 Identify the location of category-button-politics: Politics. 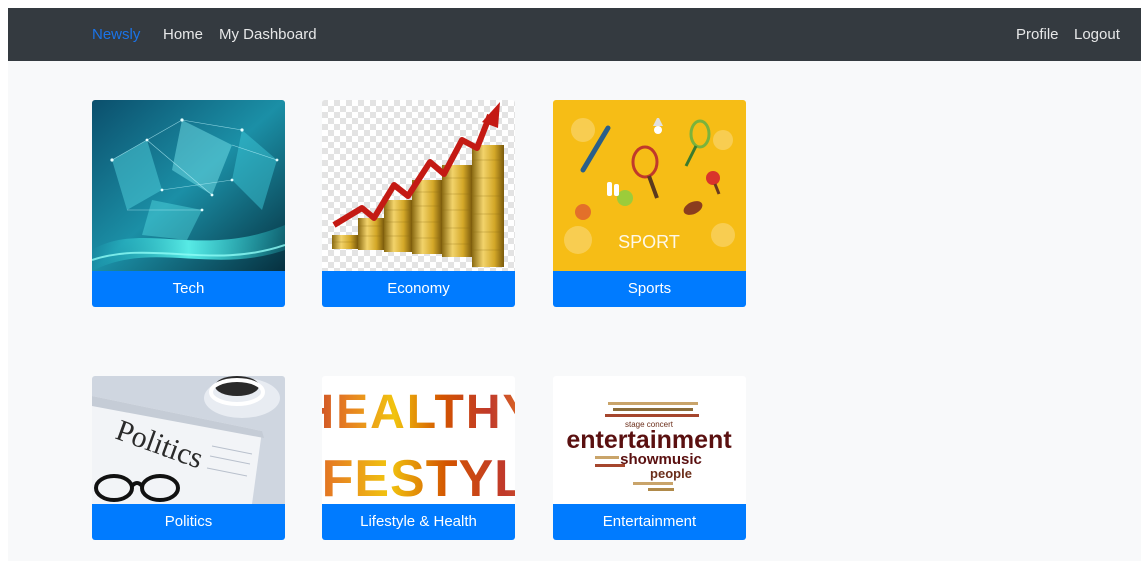
(188, 522).